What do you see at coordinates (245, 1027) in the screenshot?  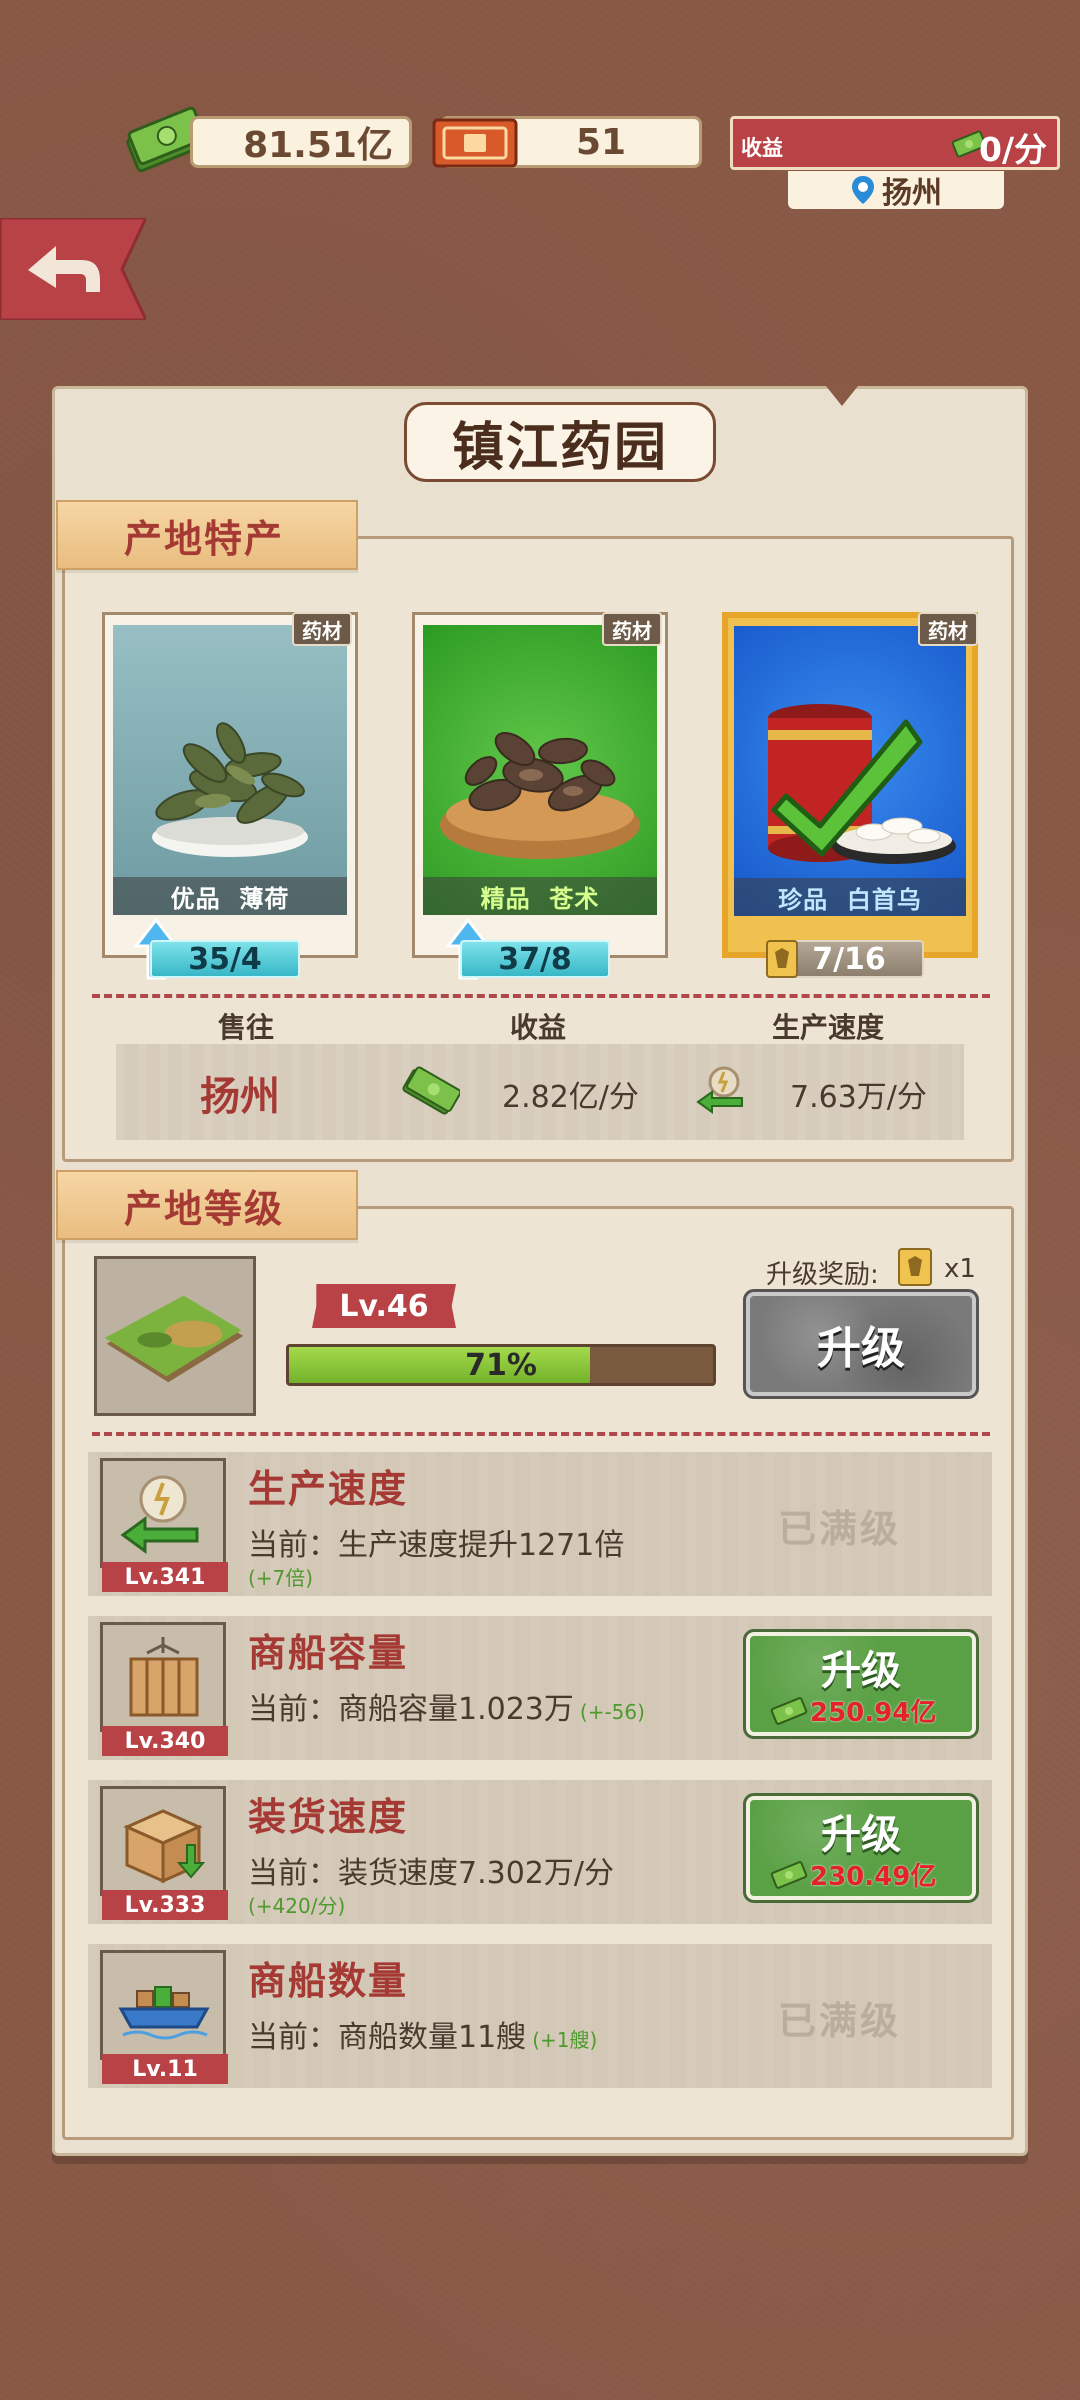 I see `sell-to-label: 售往` at bounding box center [245, 1027].